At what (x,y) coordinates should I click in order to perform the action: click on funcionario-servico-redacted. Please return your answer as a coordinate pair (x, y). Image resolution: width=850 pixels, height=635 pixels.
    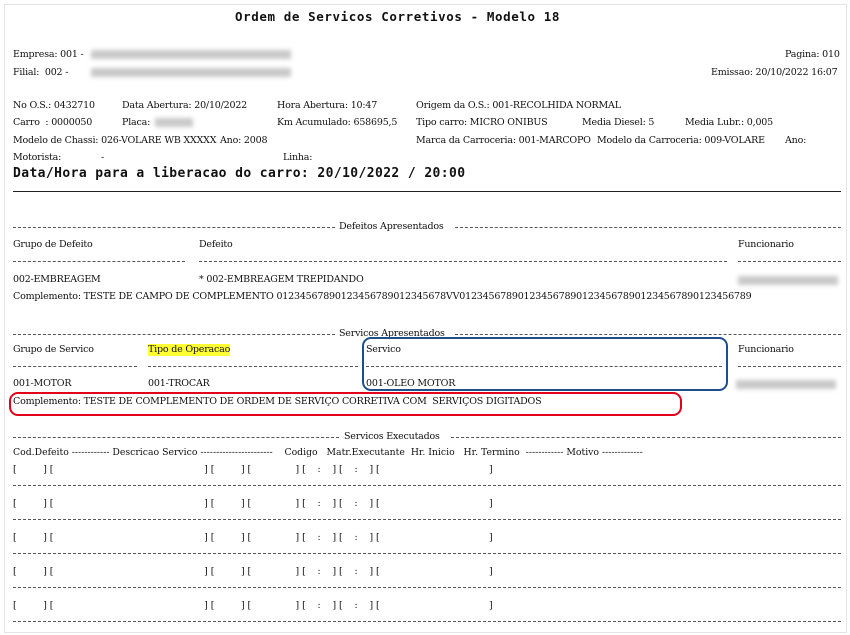
    Looking at the image, I should click on (786, 384).